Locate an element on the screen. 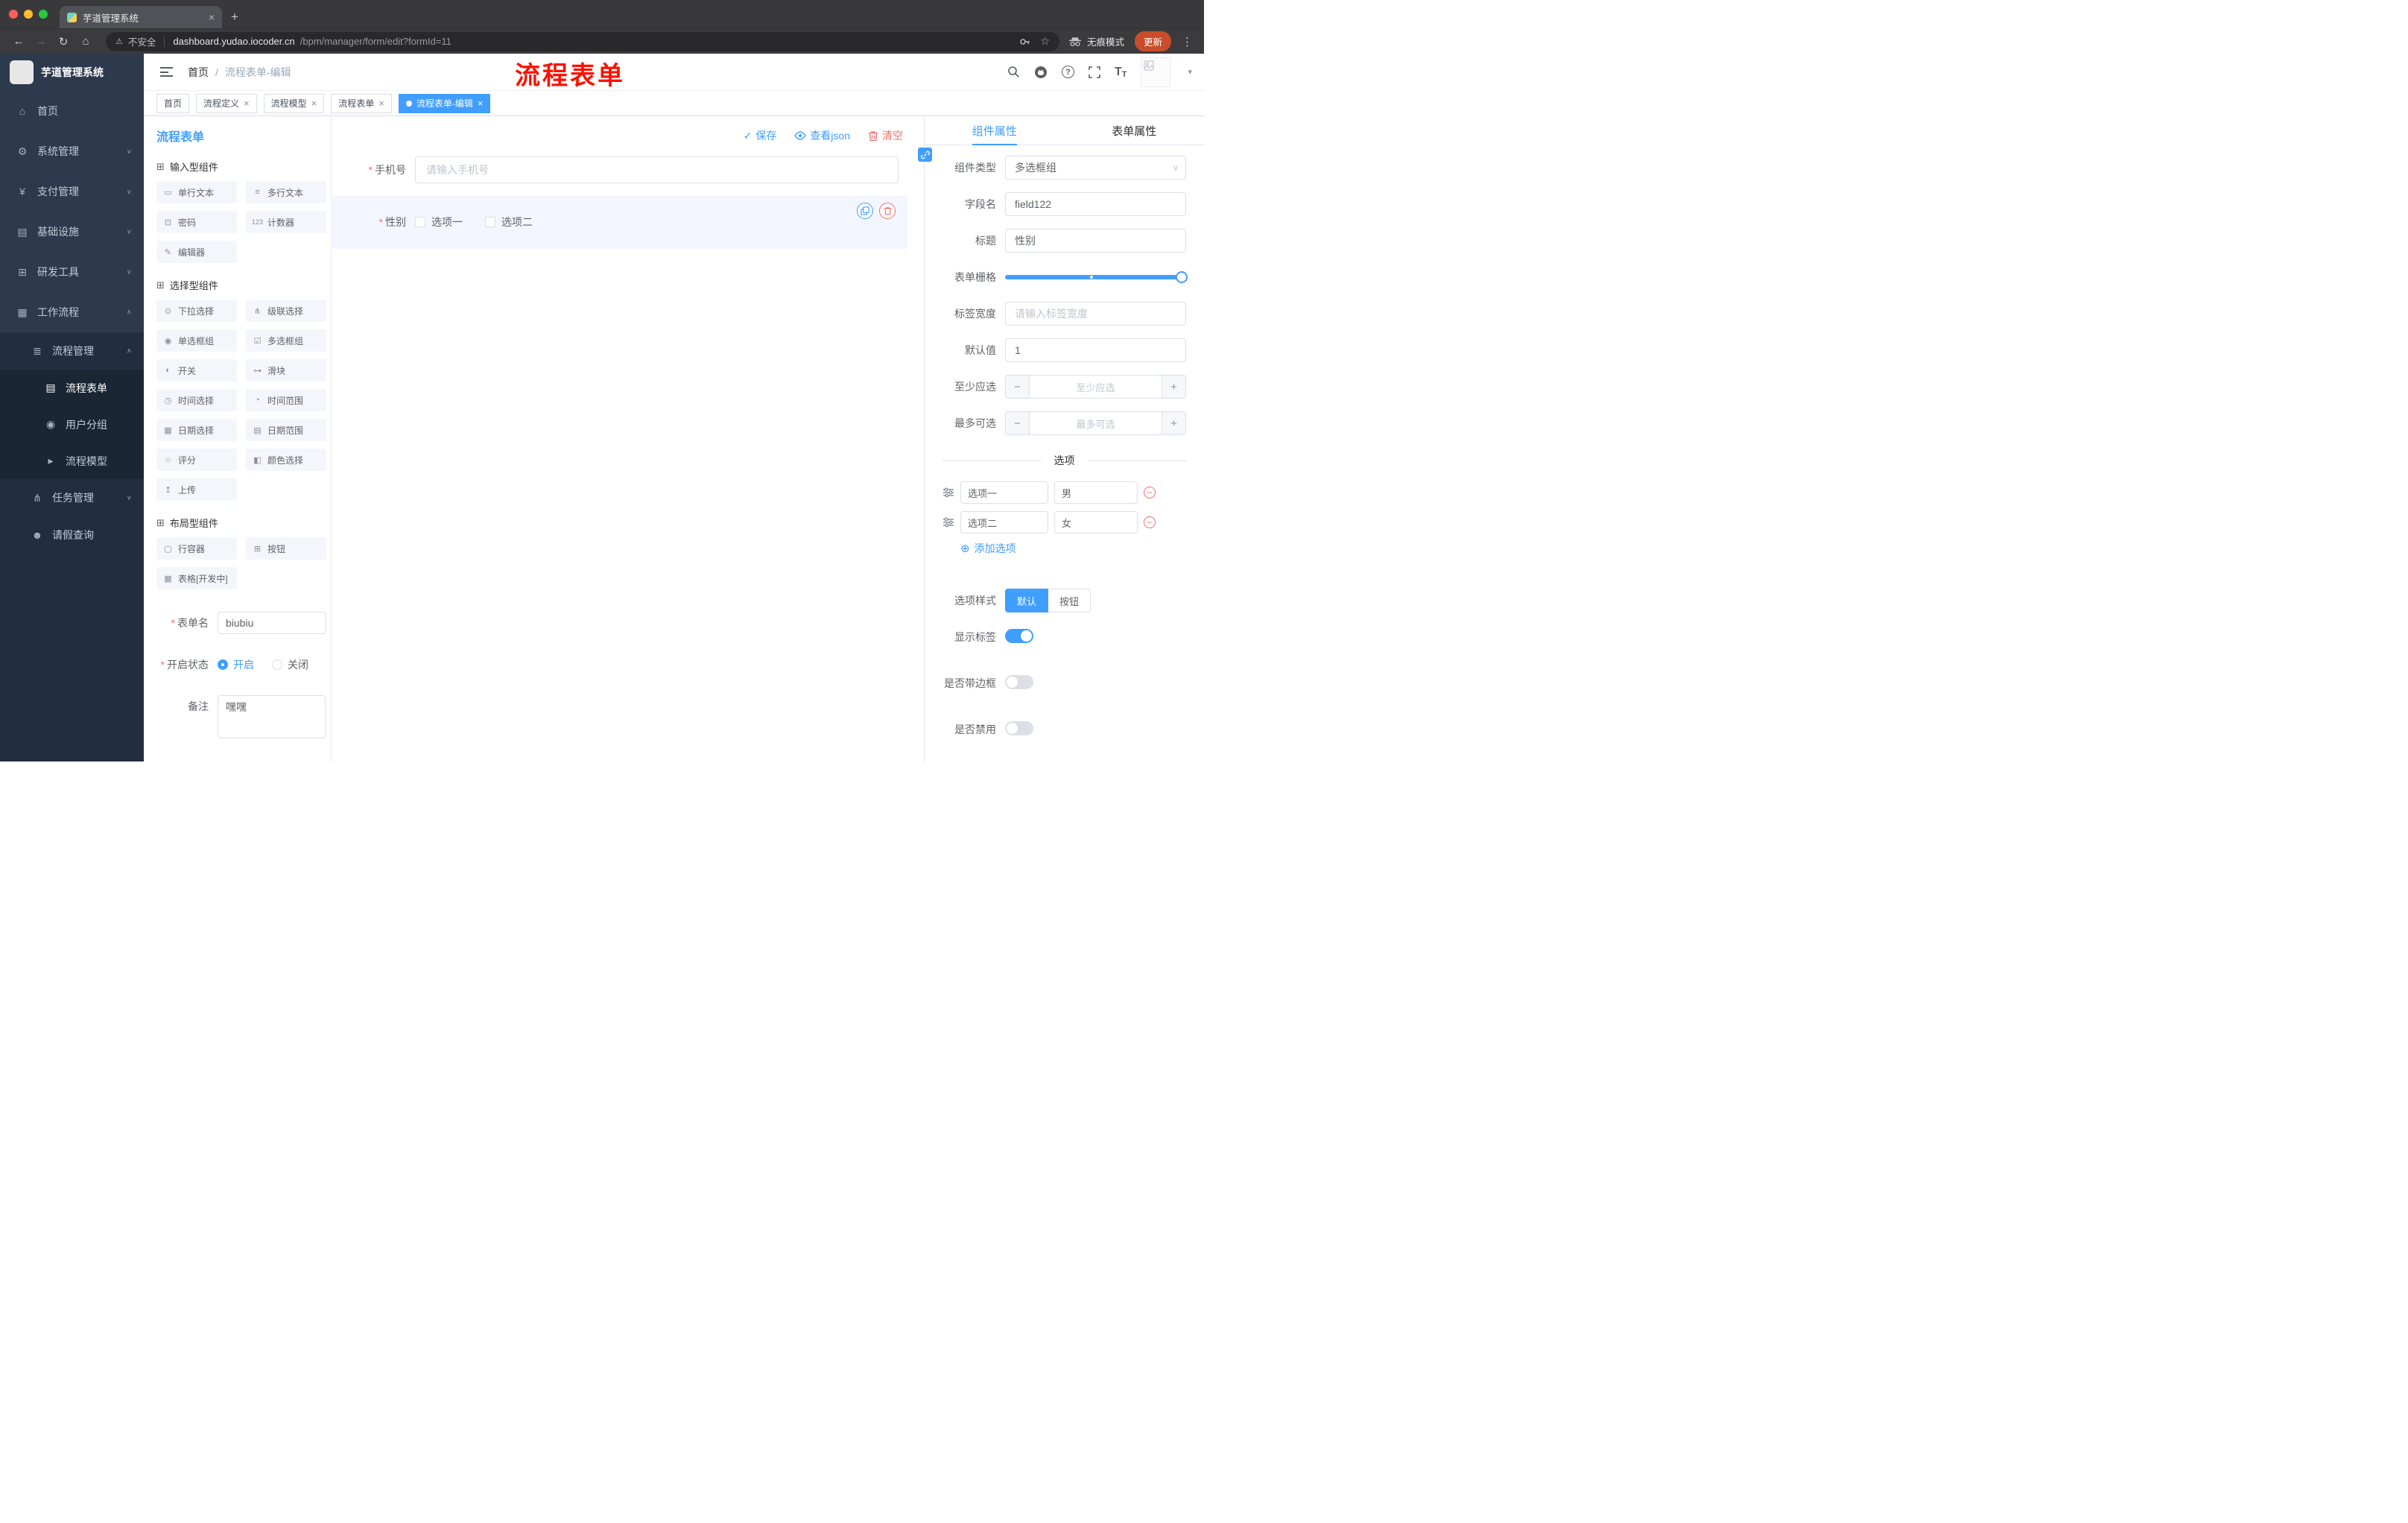 The width and height of the screenshot is (2408, 1523). palette-item-time-range: ◔ 时间范围 is located at coordinates (286, 400).